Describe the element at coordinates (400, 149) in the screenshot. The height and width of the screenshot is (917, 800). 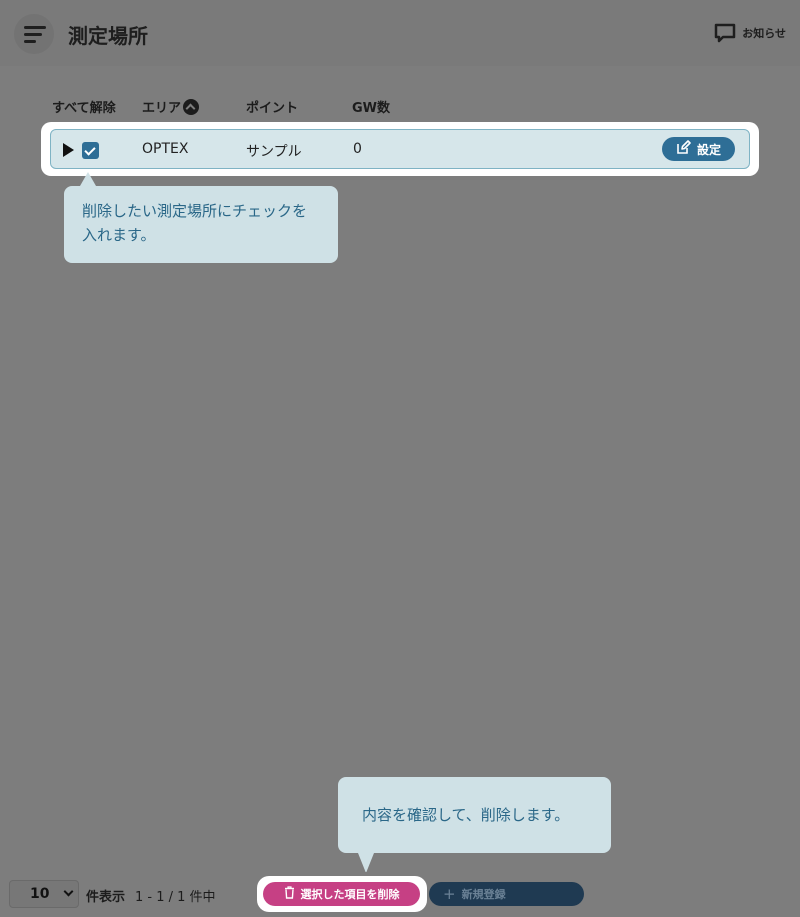
I see `table-row: OPTEX サンプル 0 設定` at that location.